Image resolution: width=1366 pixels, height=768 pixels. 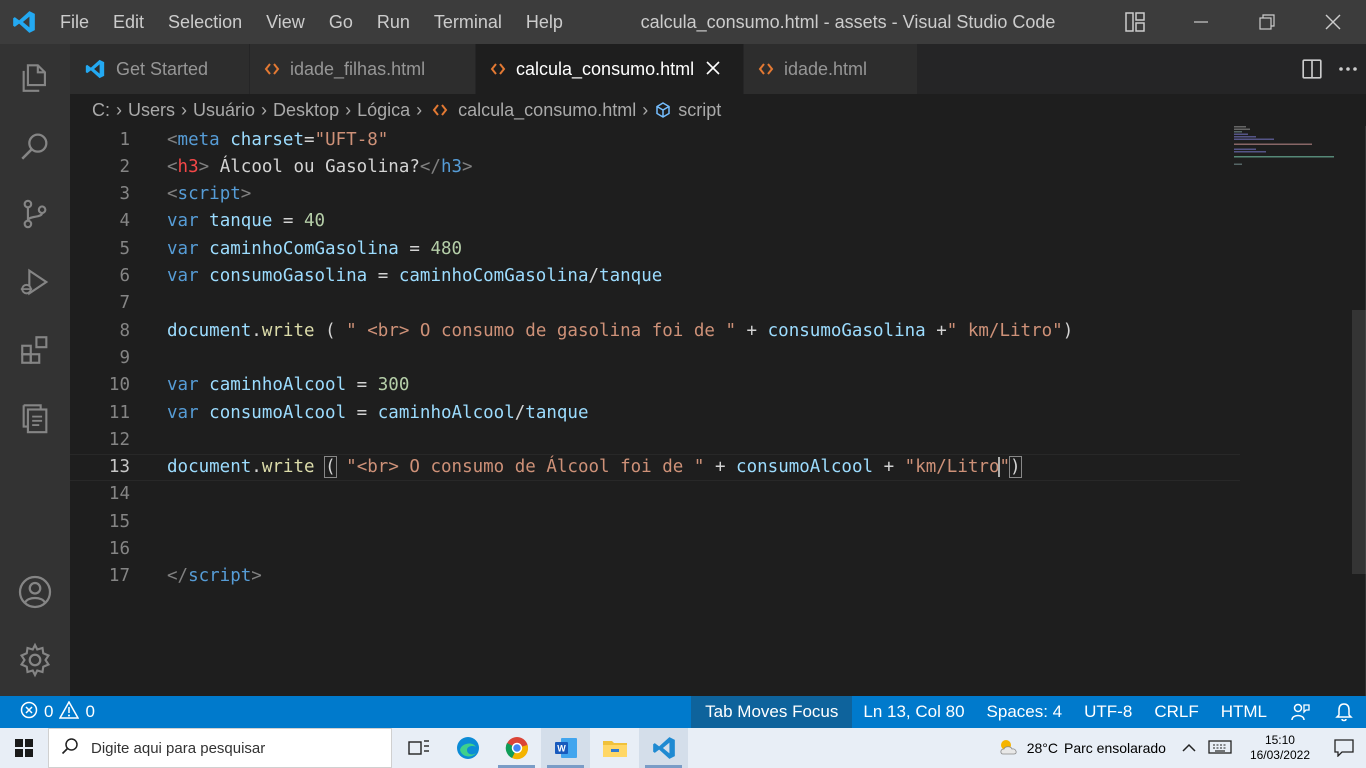 I want to click on menu-terminal: Terminal, so click(x=468, y=22).